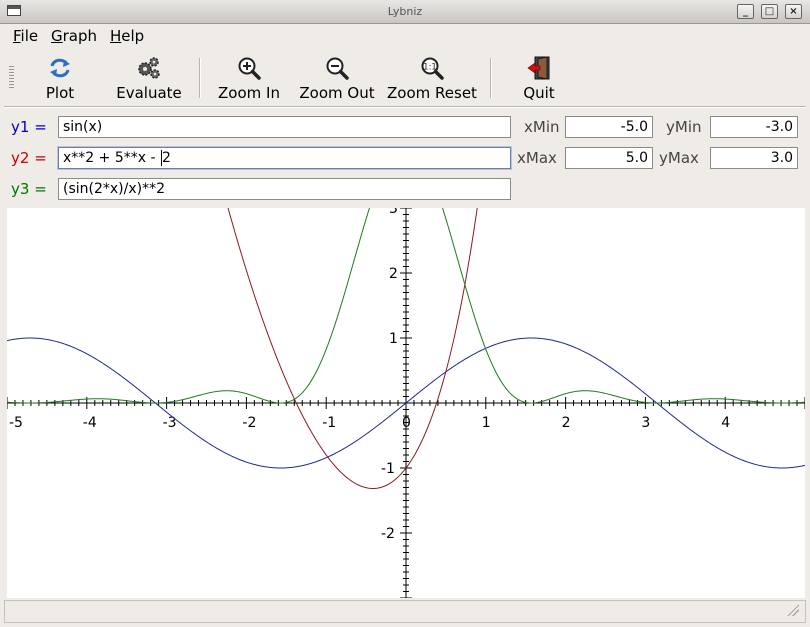  Describe the element at coordinates (609, 158) in the screenshot. I see `xmax-input: 5.0` at that location.